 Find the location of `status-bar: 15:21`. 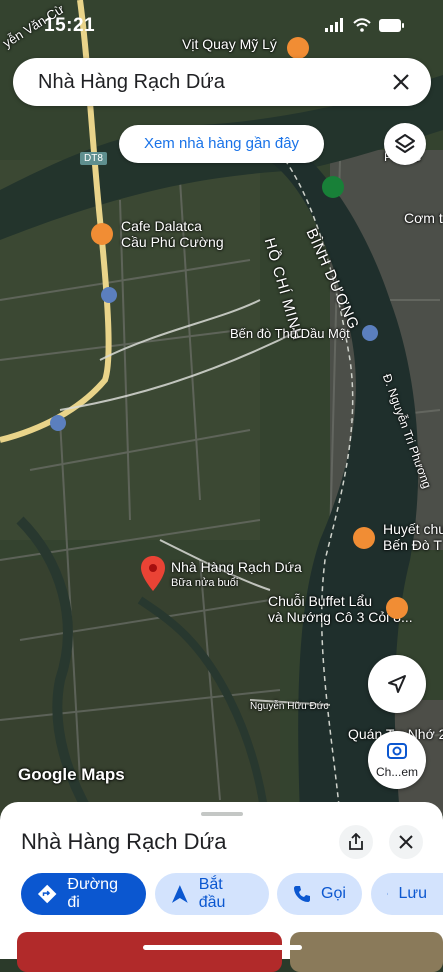

status-bar: 15:21 is located at coordinates (221, 25).